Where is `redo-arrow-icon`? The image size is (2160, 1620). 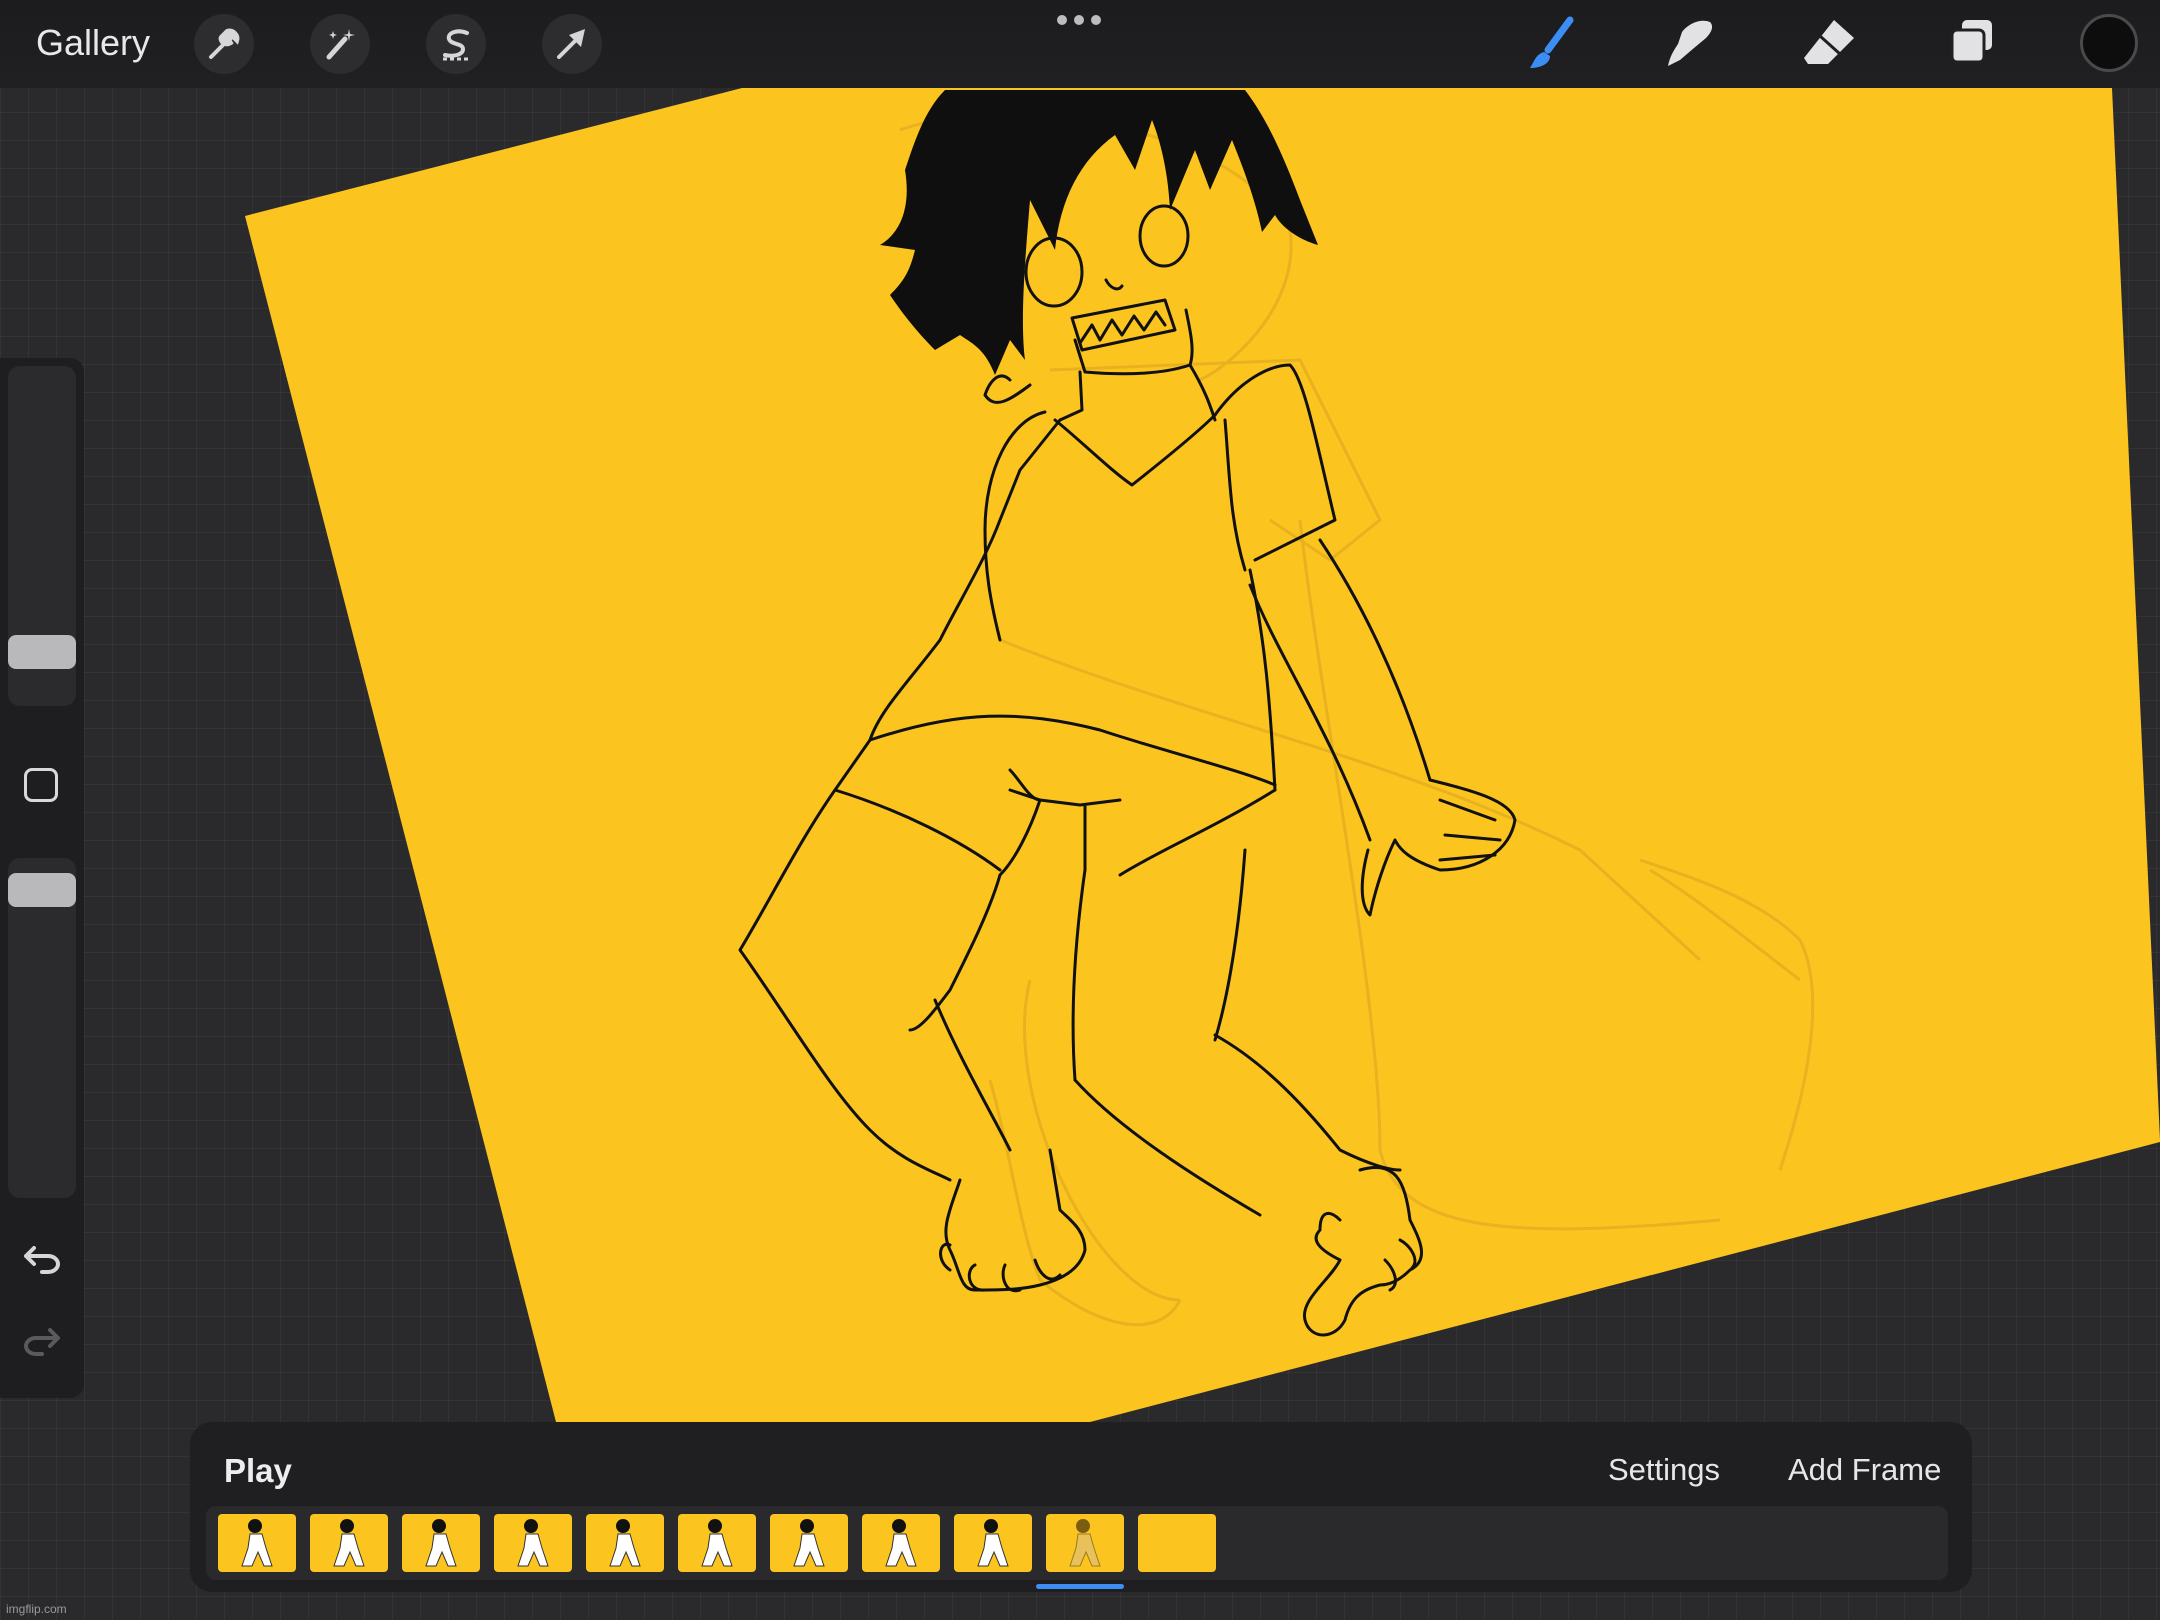
redo-arrow-icon is located at coordinates (42, 1346).